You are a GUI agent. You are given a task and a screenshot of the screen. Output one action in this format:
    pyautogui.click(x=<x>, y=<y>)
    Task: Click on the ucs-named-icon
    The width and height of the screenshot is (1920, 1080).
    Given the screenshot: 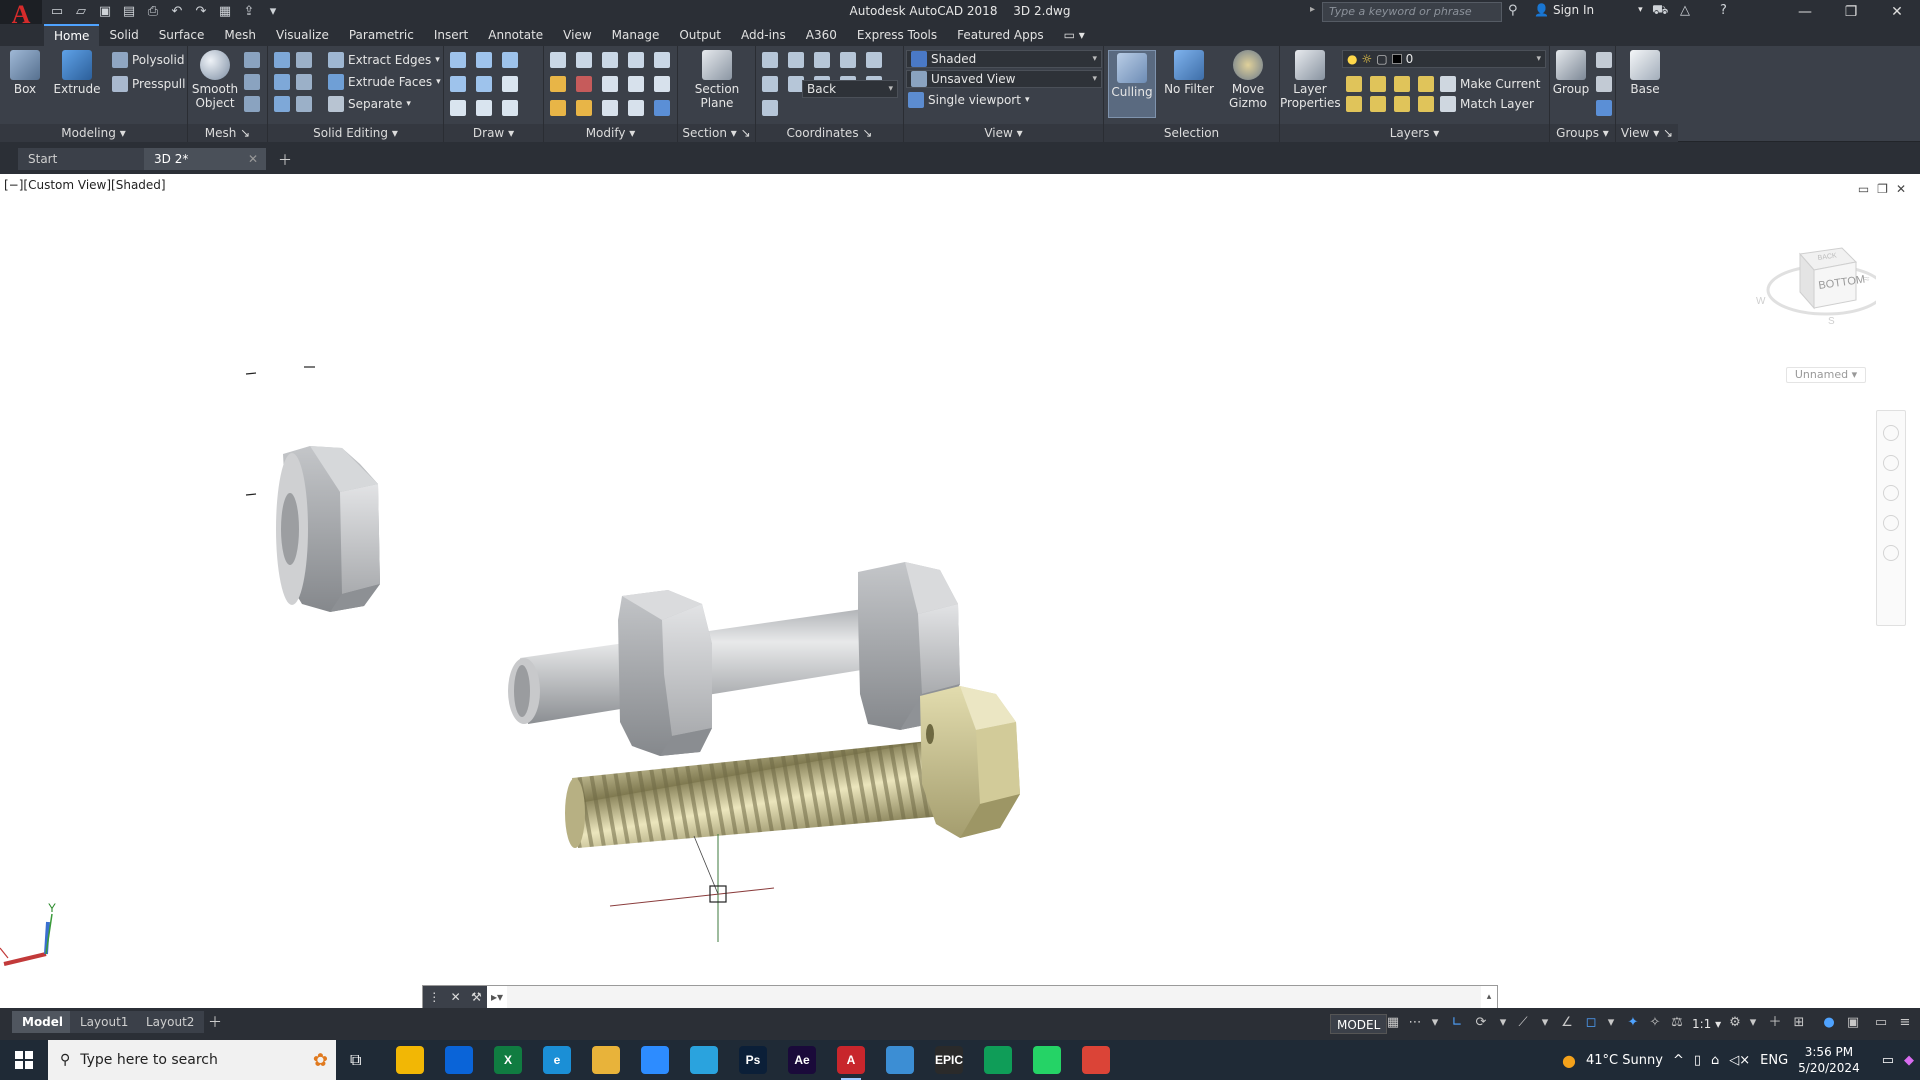 What is the action you would take?
    pyautogui.click(x=770, y=84)
    